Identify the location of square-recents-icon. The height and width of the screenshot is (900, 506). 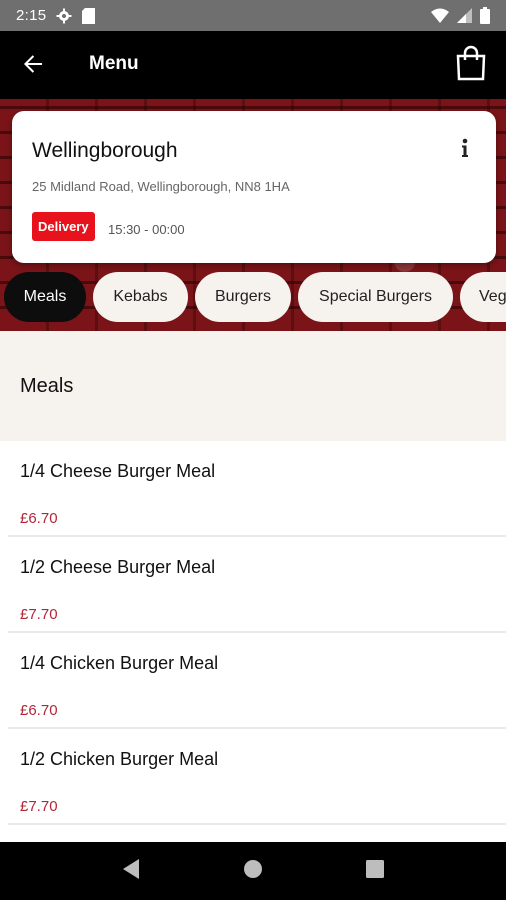
(375, 871).